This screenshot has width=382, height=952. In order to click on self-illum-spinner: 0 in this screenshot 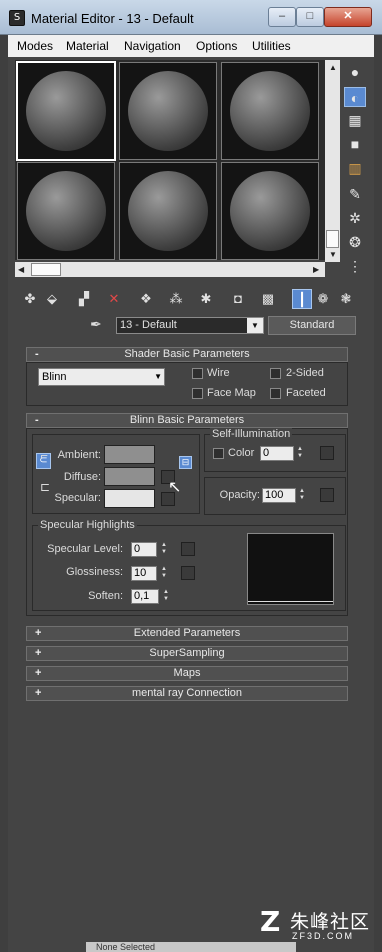, I will do `click(277, 453)`.